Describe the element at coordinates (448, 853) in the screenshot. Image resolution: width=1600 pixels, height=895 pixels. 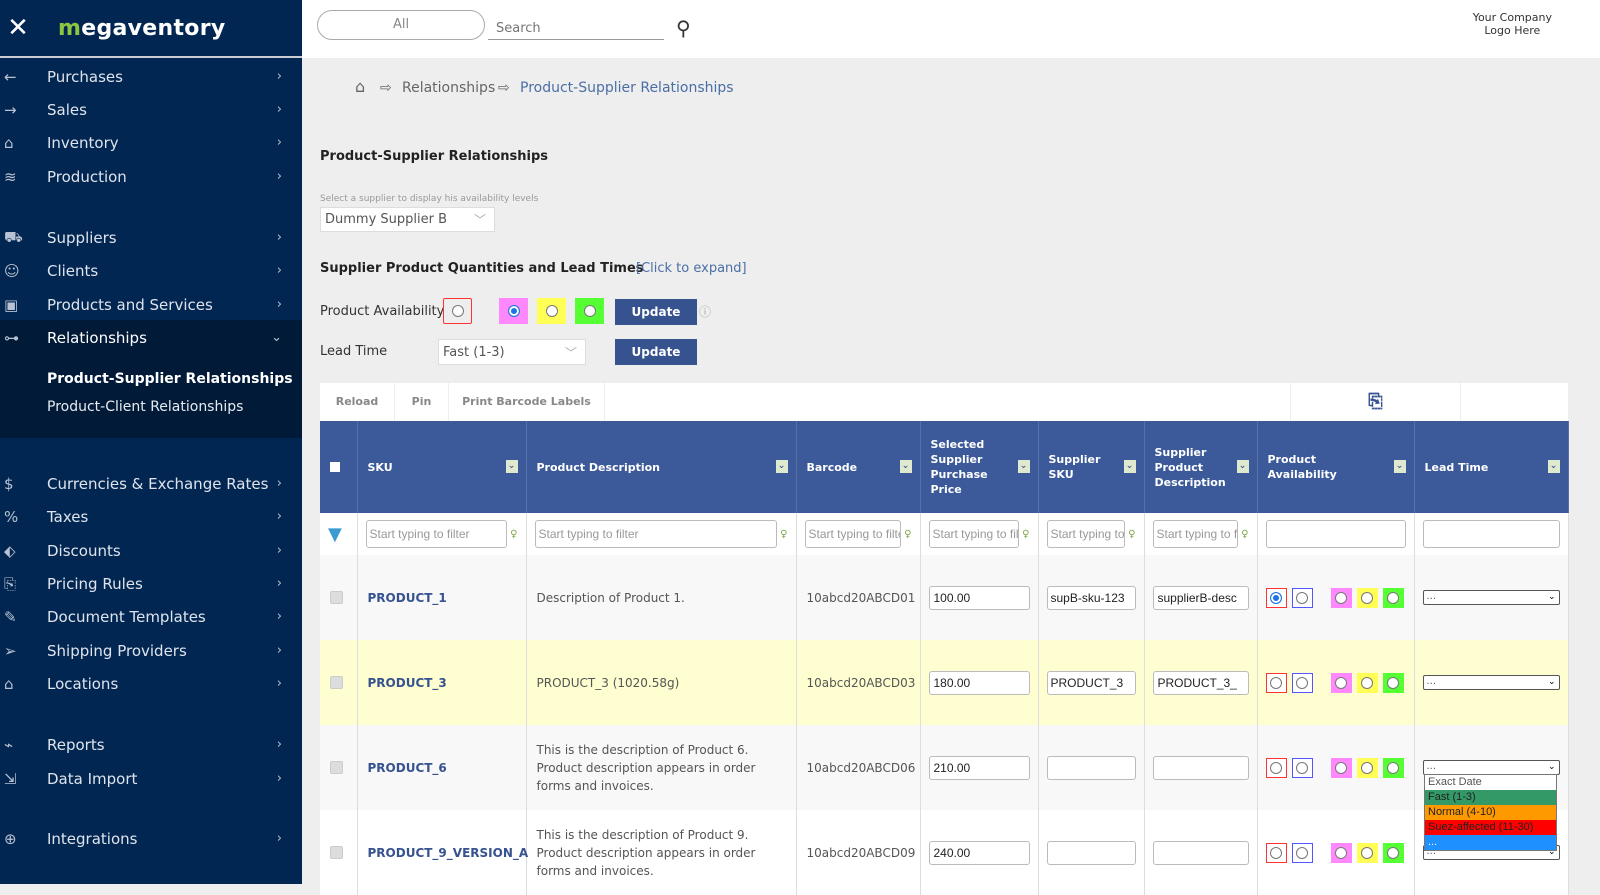
I see `sku-link: PRODUCT_9_VERSION_A` at that location.